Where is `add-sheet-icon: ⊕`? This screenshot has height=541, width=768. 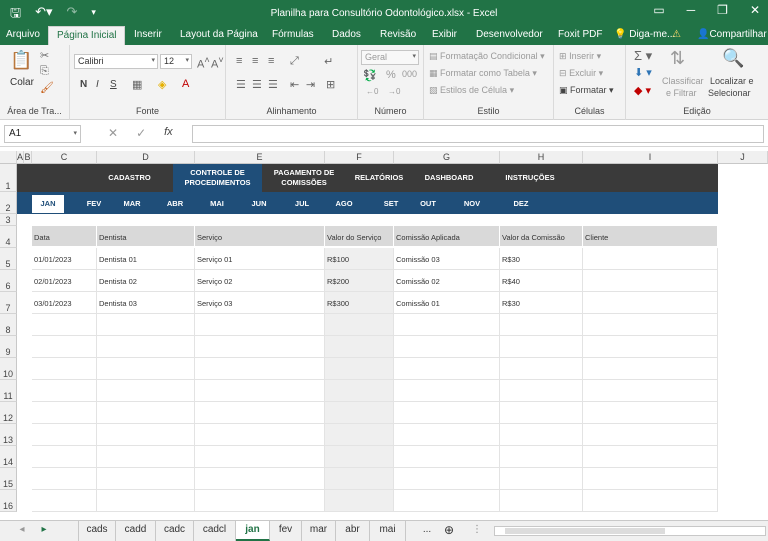 add-sheet-icon: ⊕ is located at coordinates (449, 531).